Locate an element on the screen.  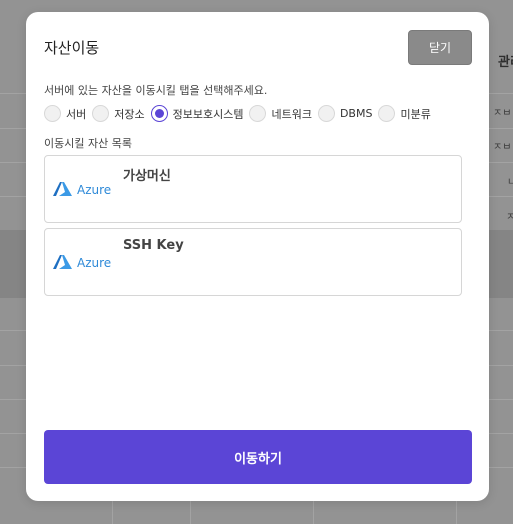
radio-label: 서버 is located at coordinates (76, 114).